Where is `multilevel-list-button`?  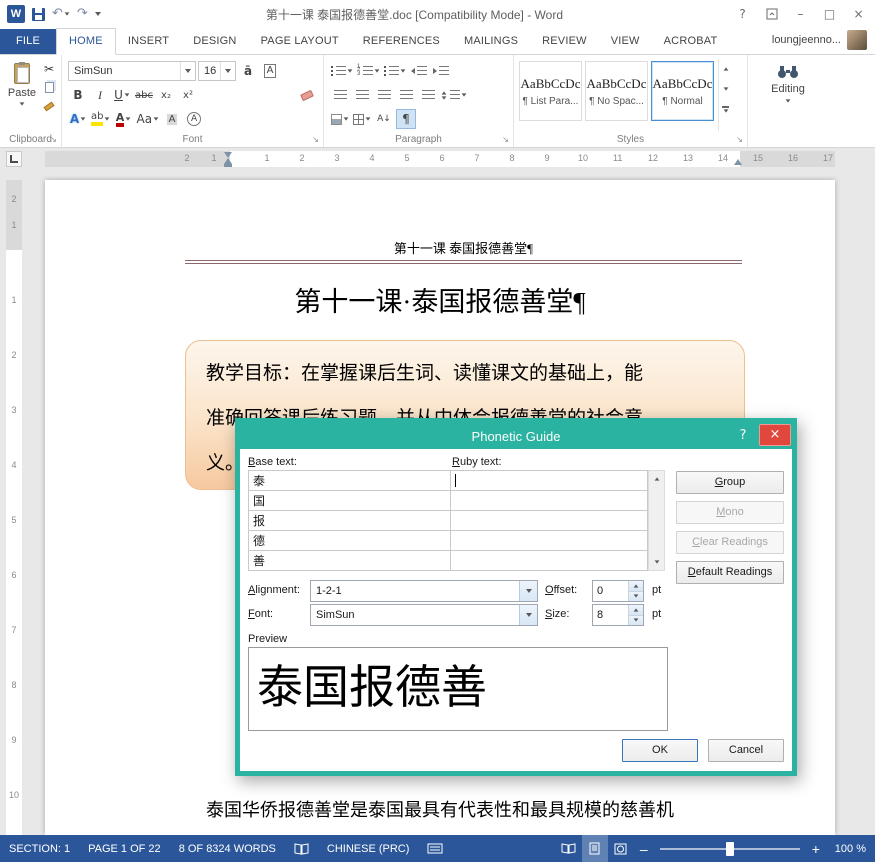 multilevel-list-button is located at coordinates (395, 71).